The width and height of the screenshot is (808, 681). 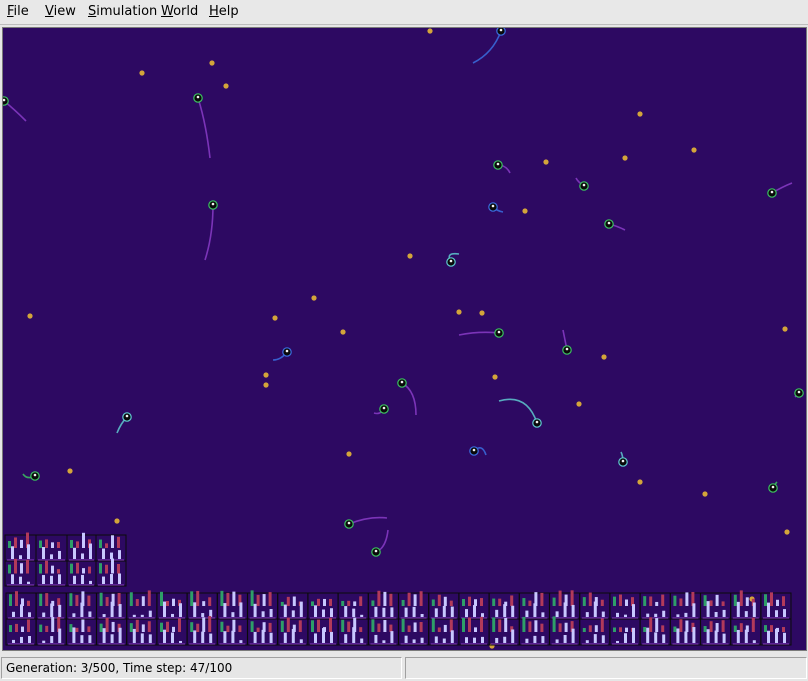 I want to click on menu-file-label: ile, so click(x=21, y=11).